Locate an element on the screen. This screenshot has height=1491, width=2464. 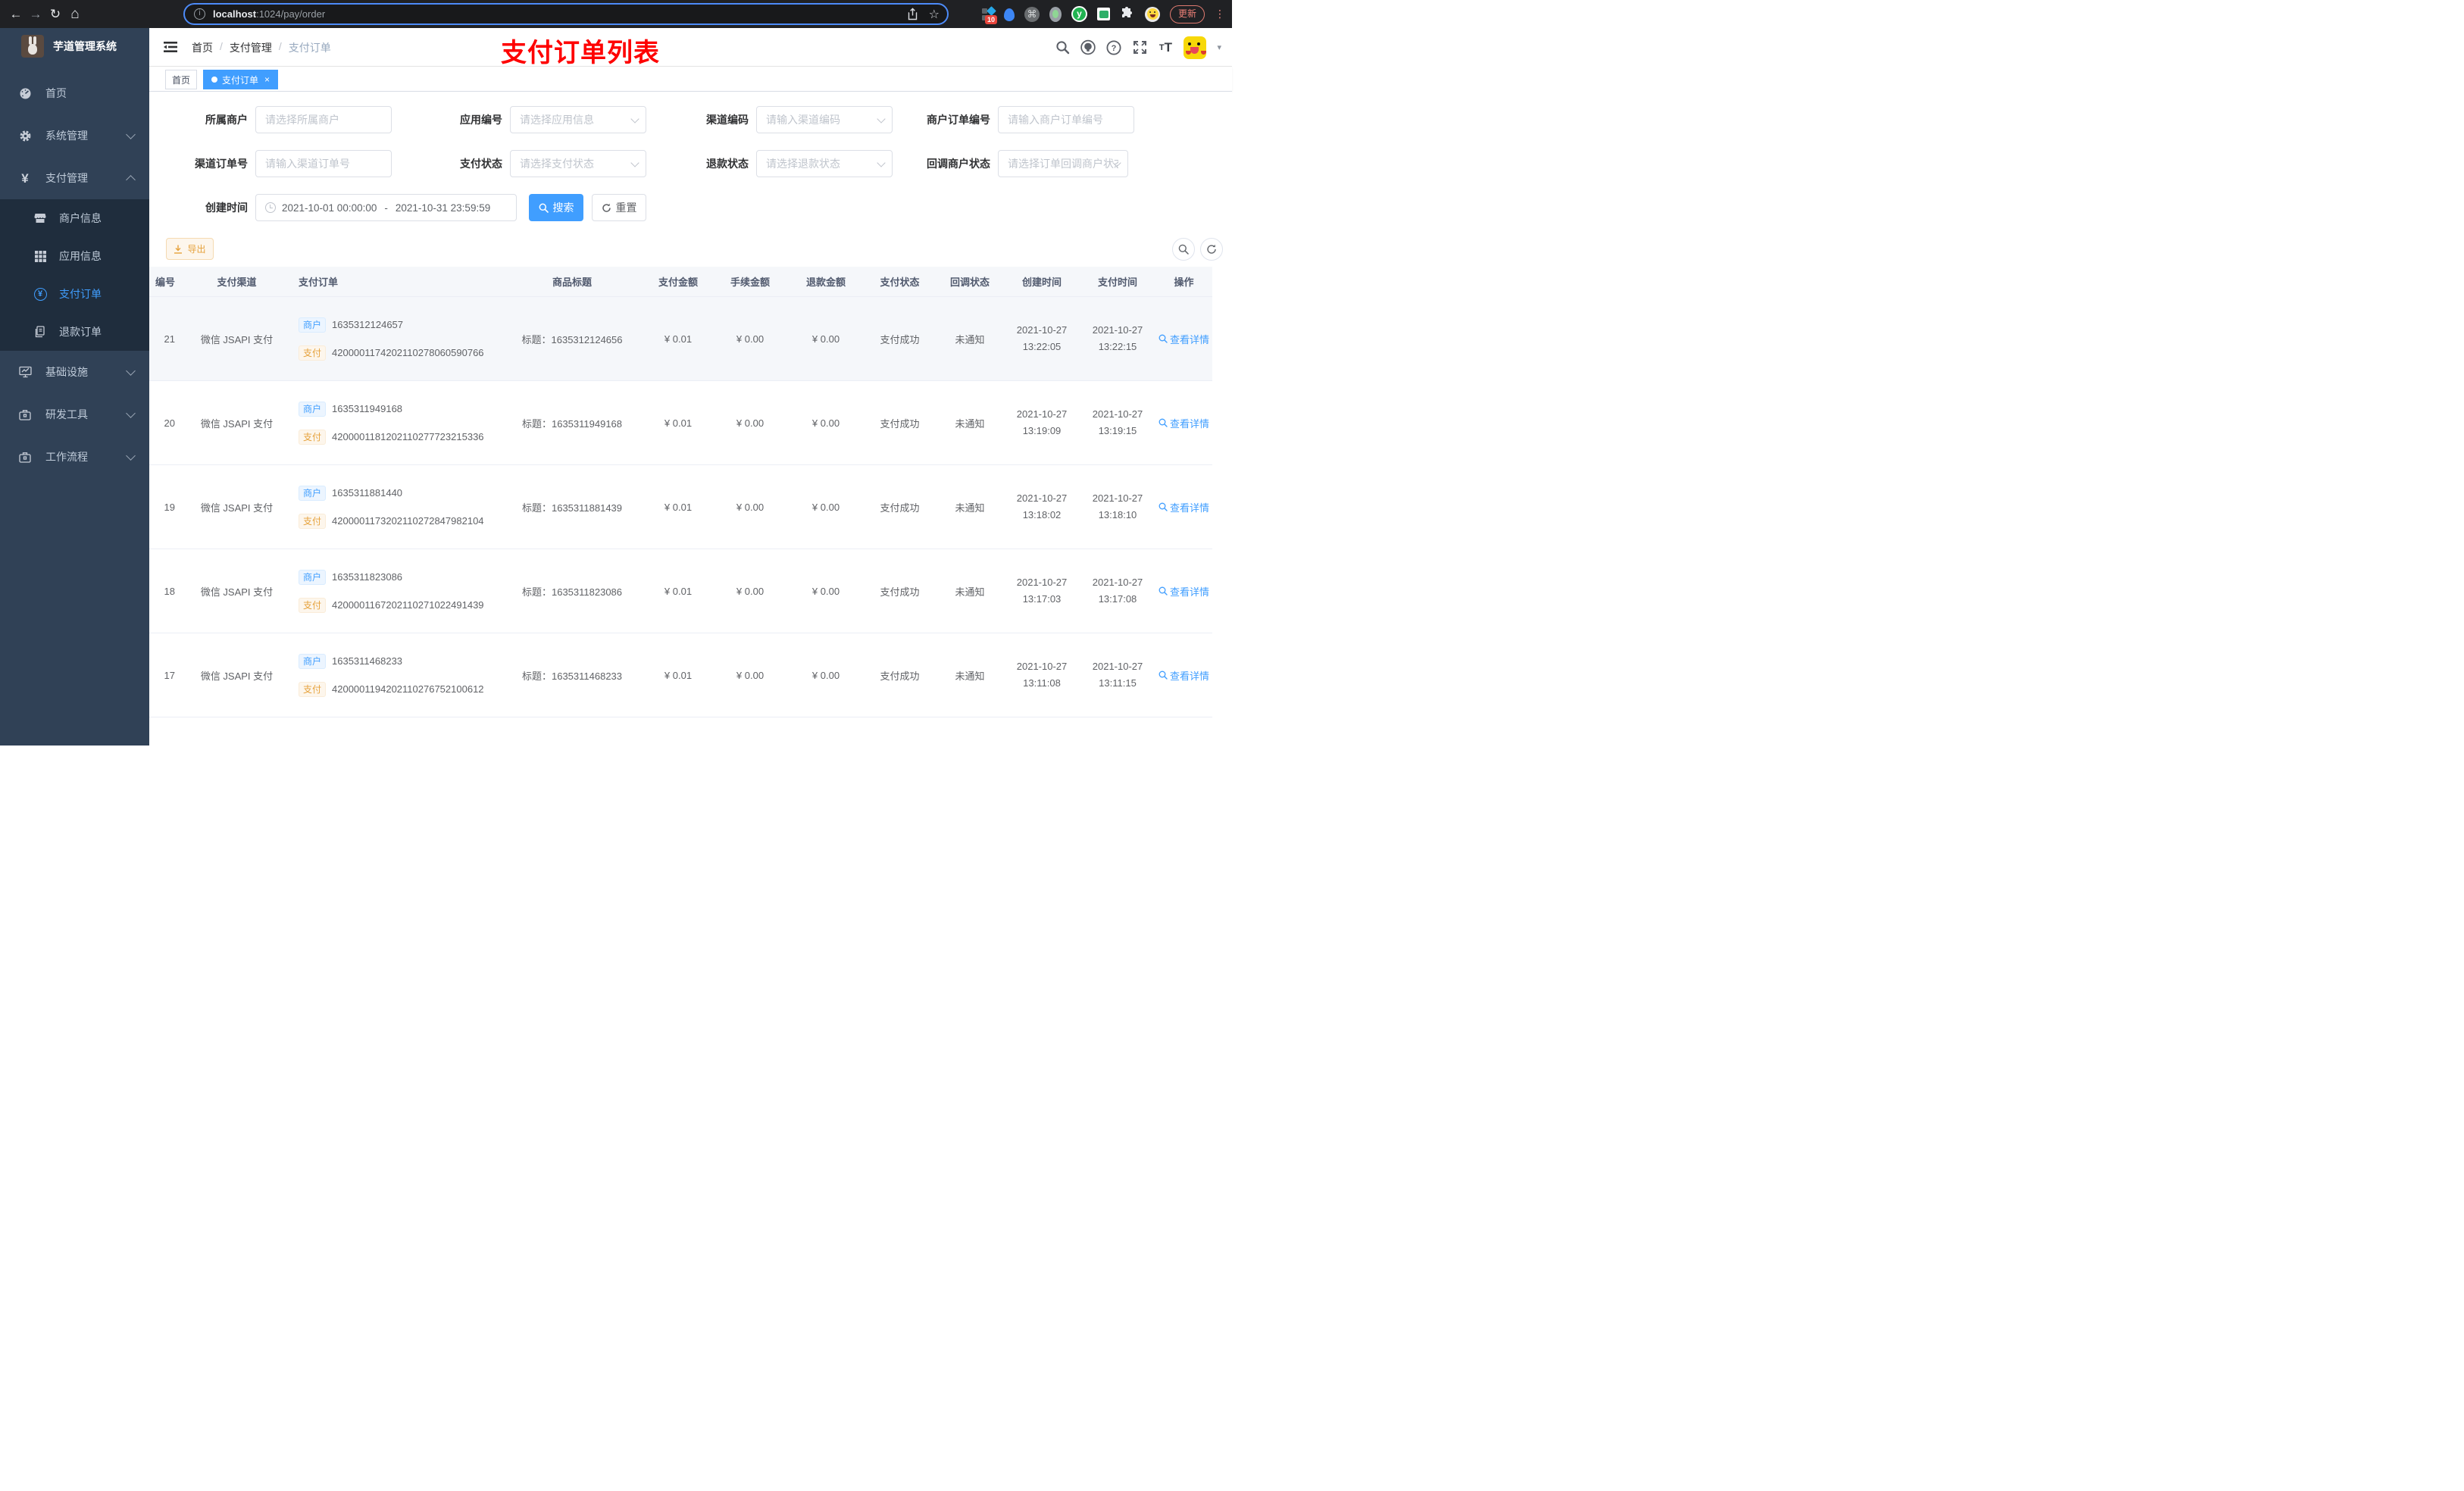
refresh-button is located at coordinates (1211, 249).